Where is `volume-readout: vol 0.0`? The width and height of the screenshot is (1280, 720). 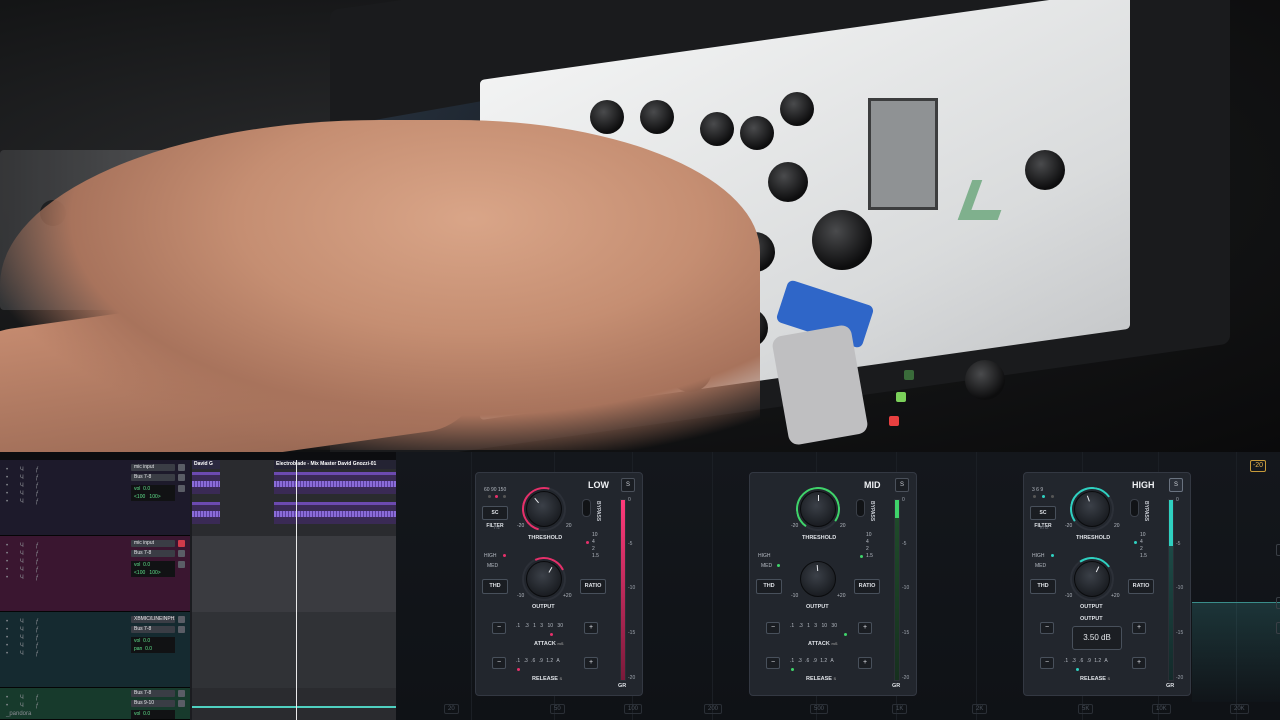
volume-readout: vol 0.0 is located at coordinates (153, 714).